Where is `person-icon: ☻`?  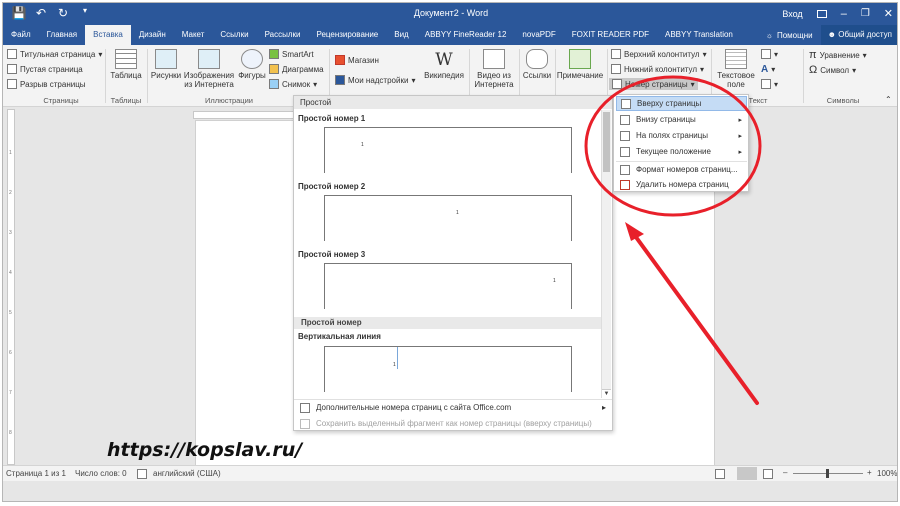
person-icon: ☻ is located at coordinates (832, 34).